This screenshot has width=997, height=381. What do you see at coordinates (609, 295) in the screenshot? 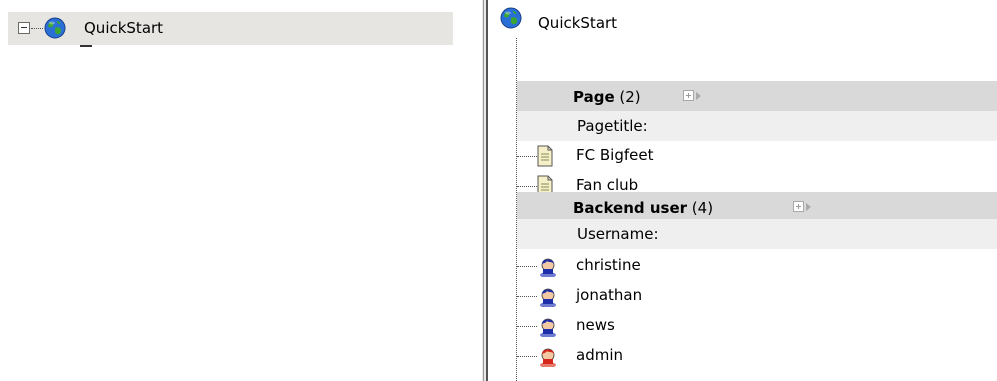
I see `list-item-label: jonathan` at bounding box center [609, 295].